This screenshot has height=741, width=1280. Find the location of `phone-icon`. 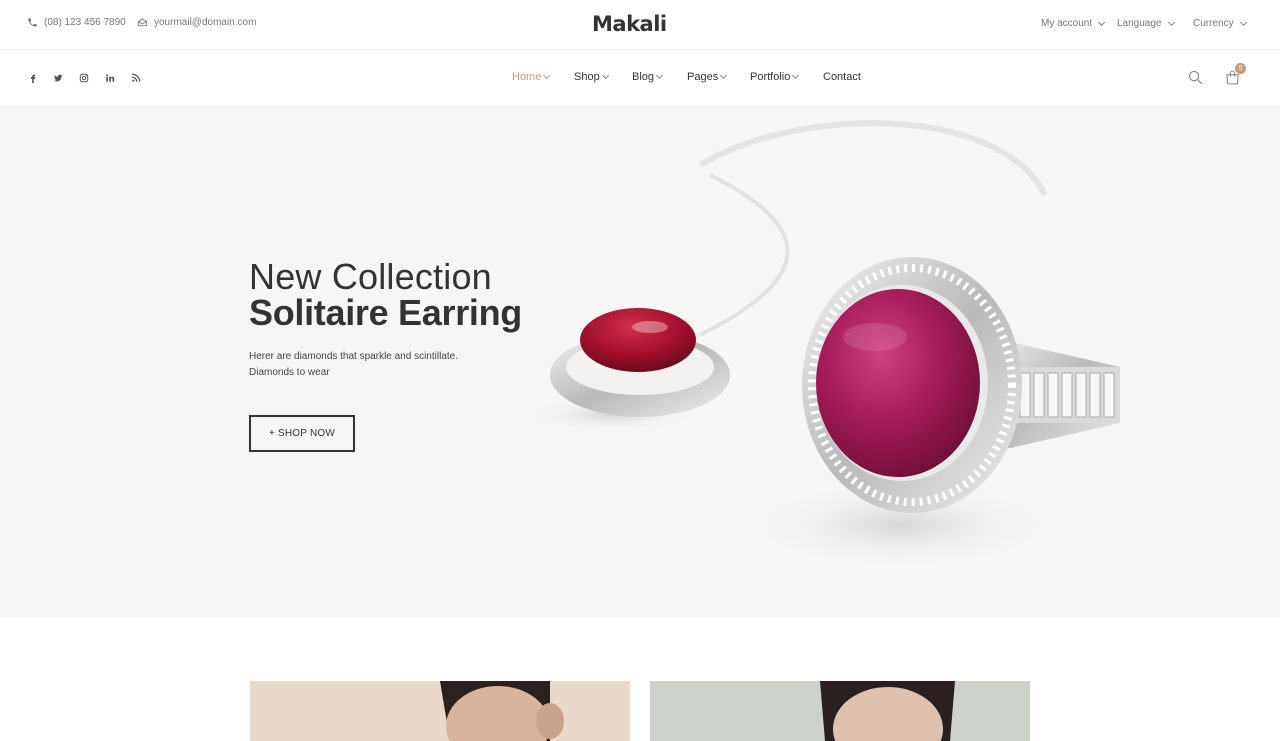

phone-icon is located at coordinates (32, 22).